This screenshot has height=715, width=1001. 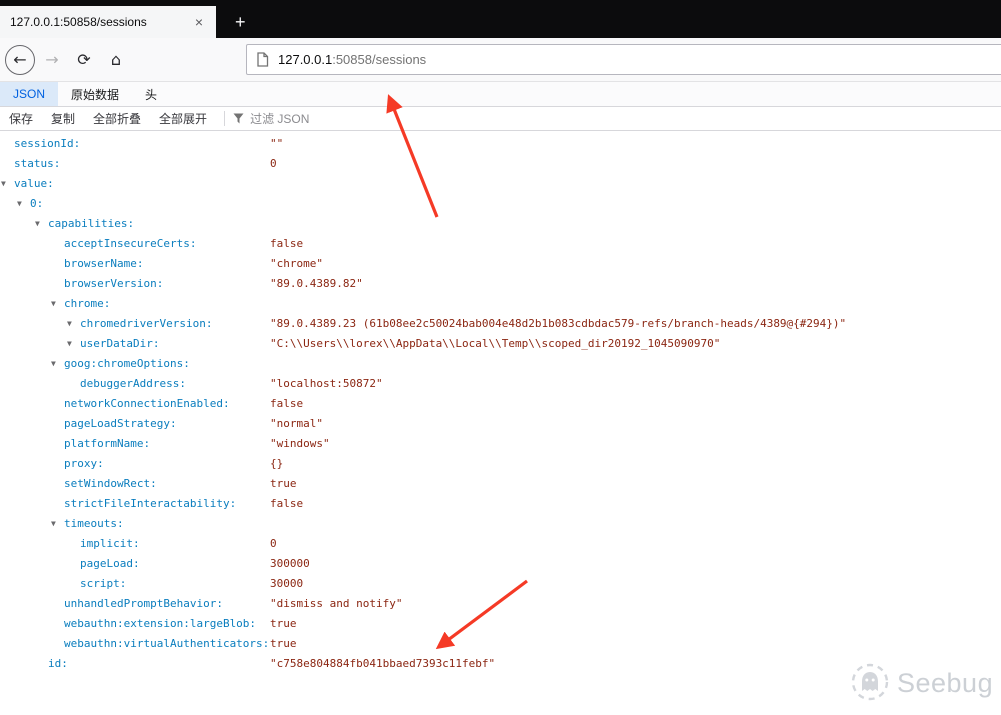 What do you see at coordinates (870, 682) in the screenshot?
I see `seebug-logo-icon` at bounding box center [870, 682].